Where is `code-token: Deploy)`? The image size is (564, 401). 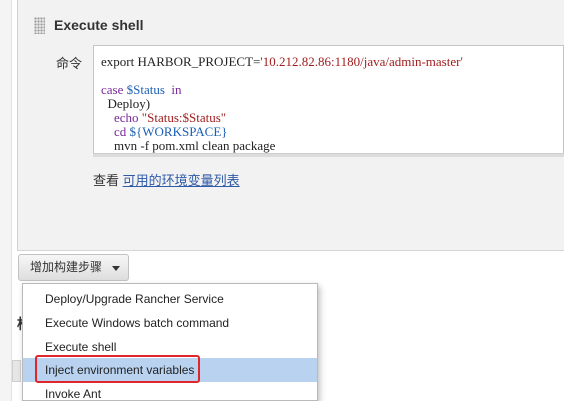
code-token: Deploy) is located at coordinates (126, 103).